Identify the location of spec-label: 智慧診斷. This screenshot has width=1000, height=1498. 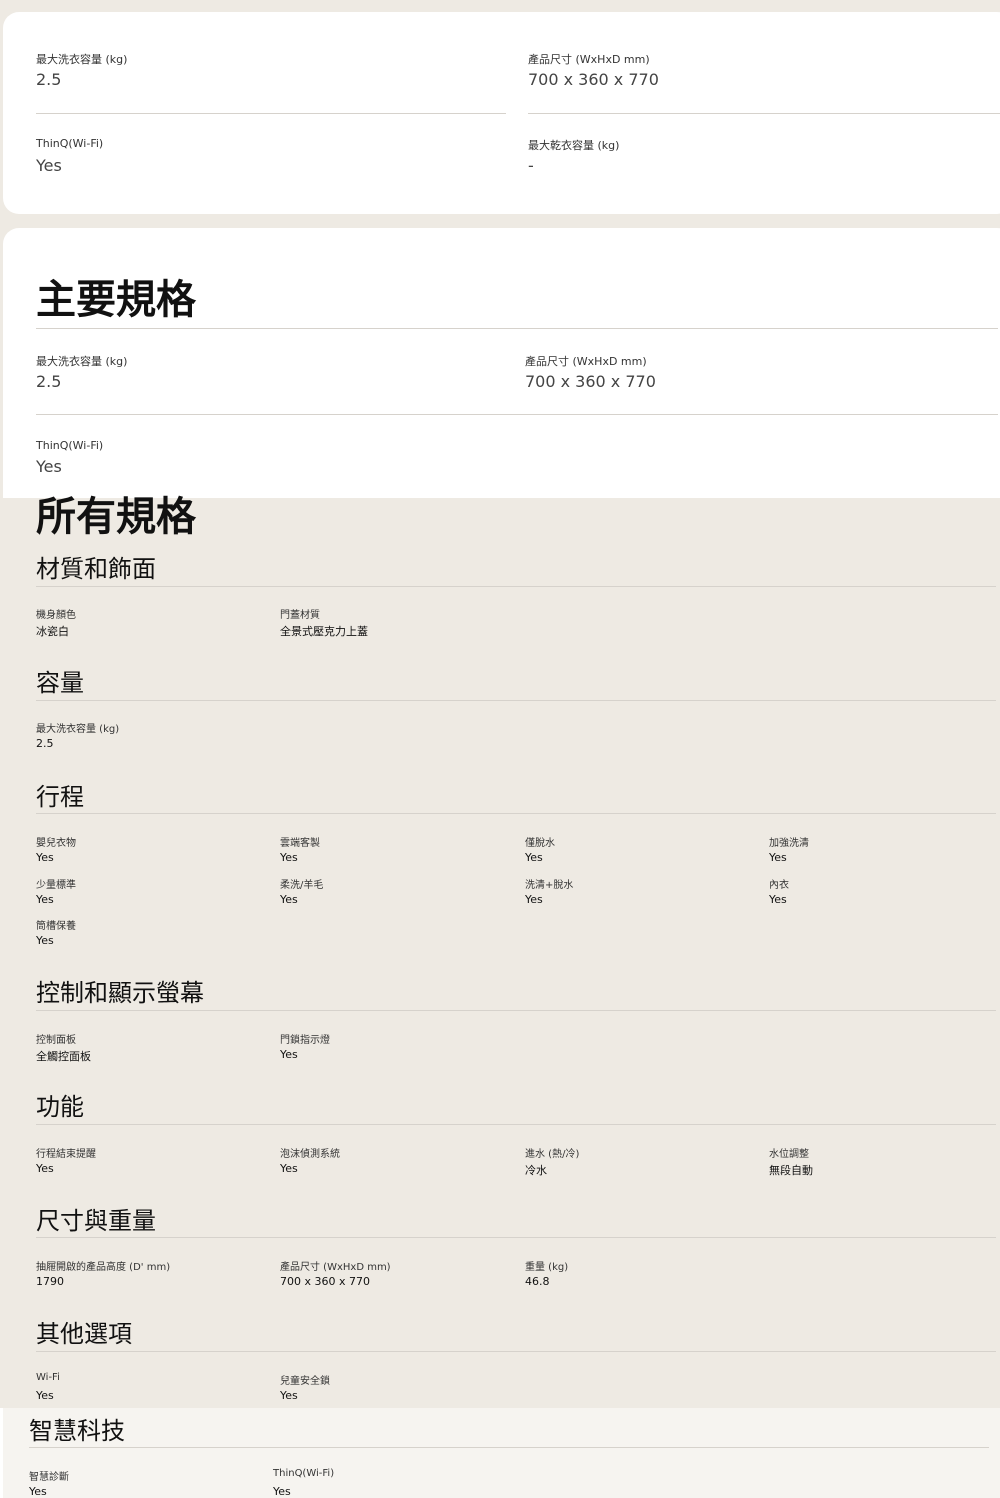
(49, 1477).